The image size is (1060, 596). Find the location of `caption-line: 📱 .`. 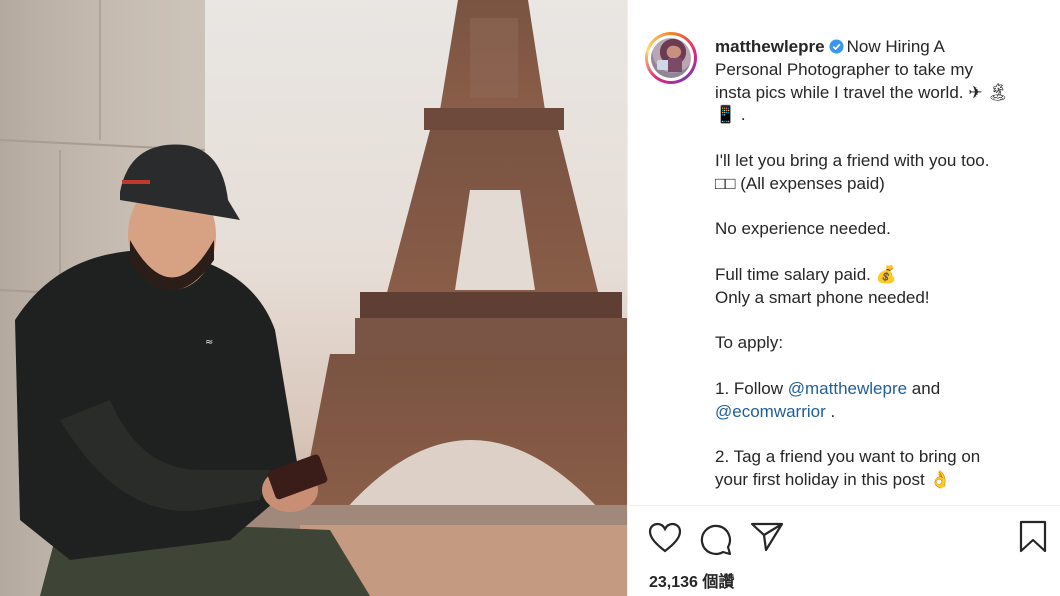

caption-line: 📱 . is located at coordinates (730, 115).